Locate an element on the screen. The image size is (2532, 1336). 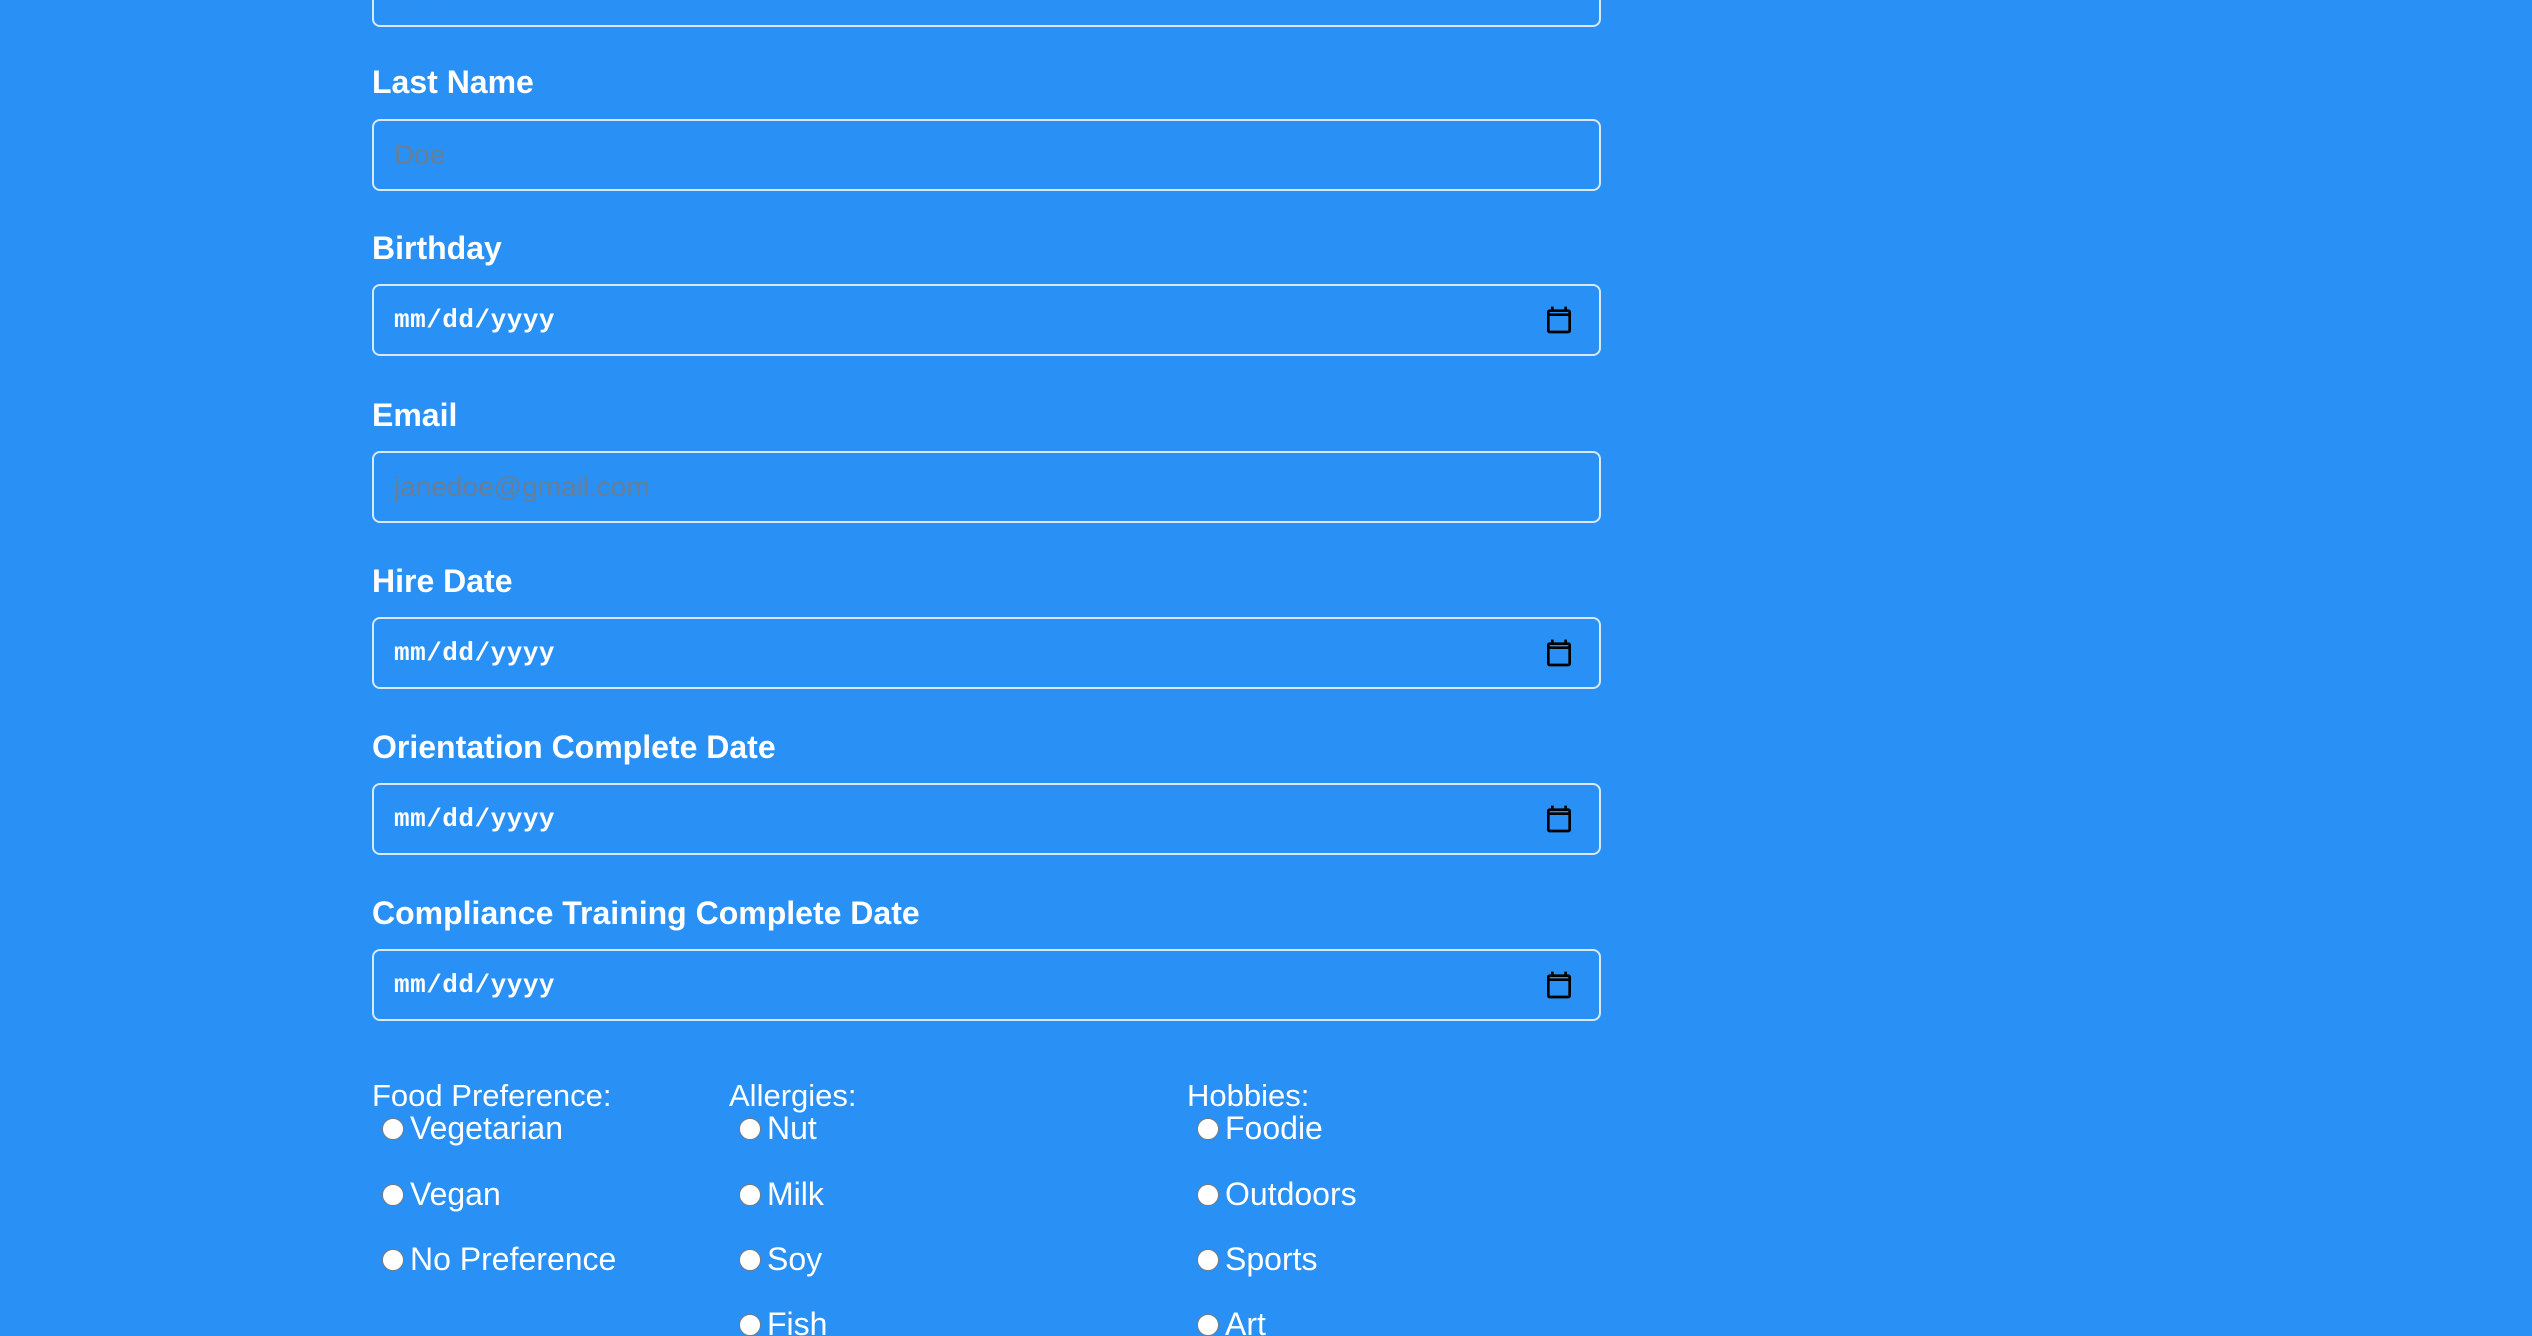
option-label: Milk is located at coordinates (795, 1194).